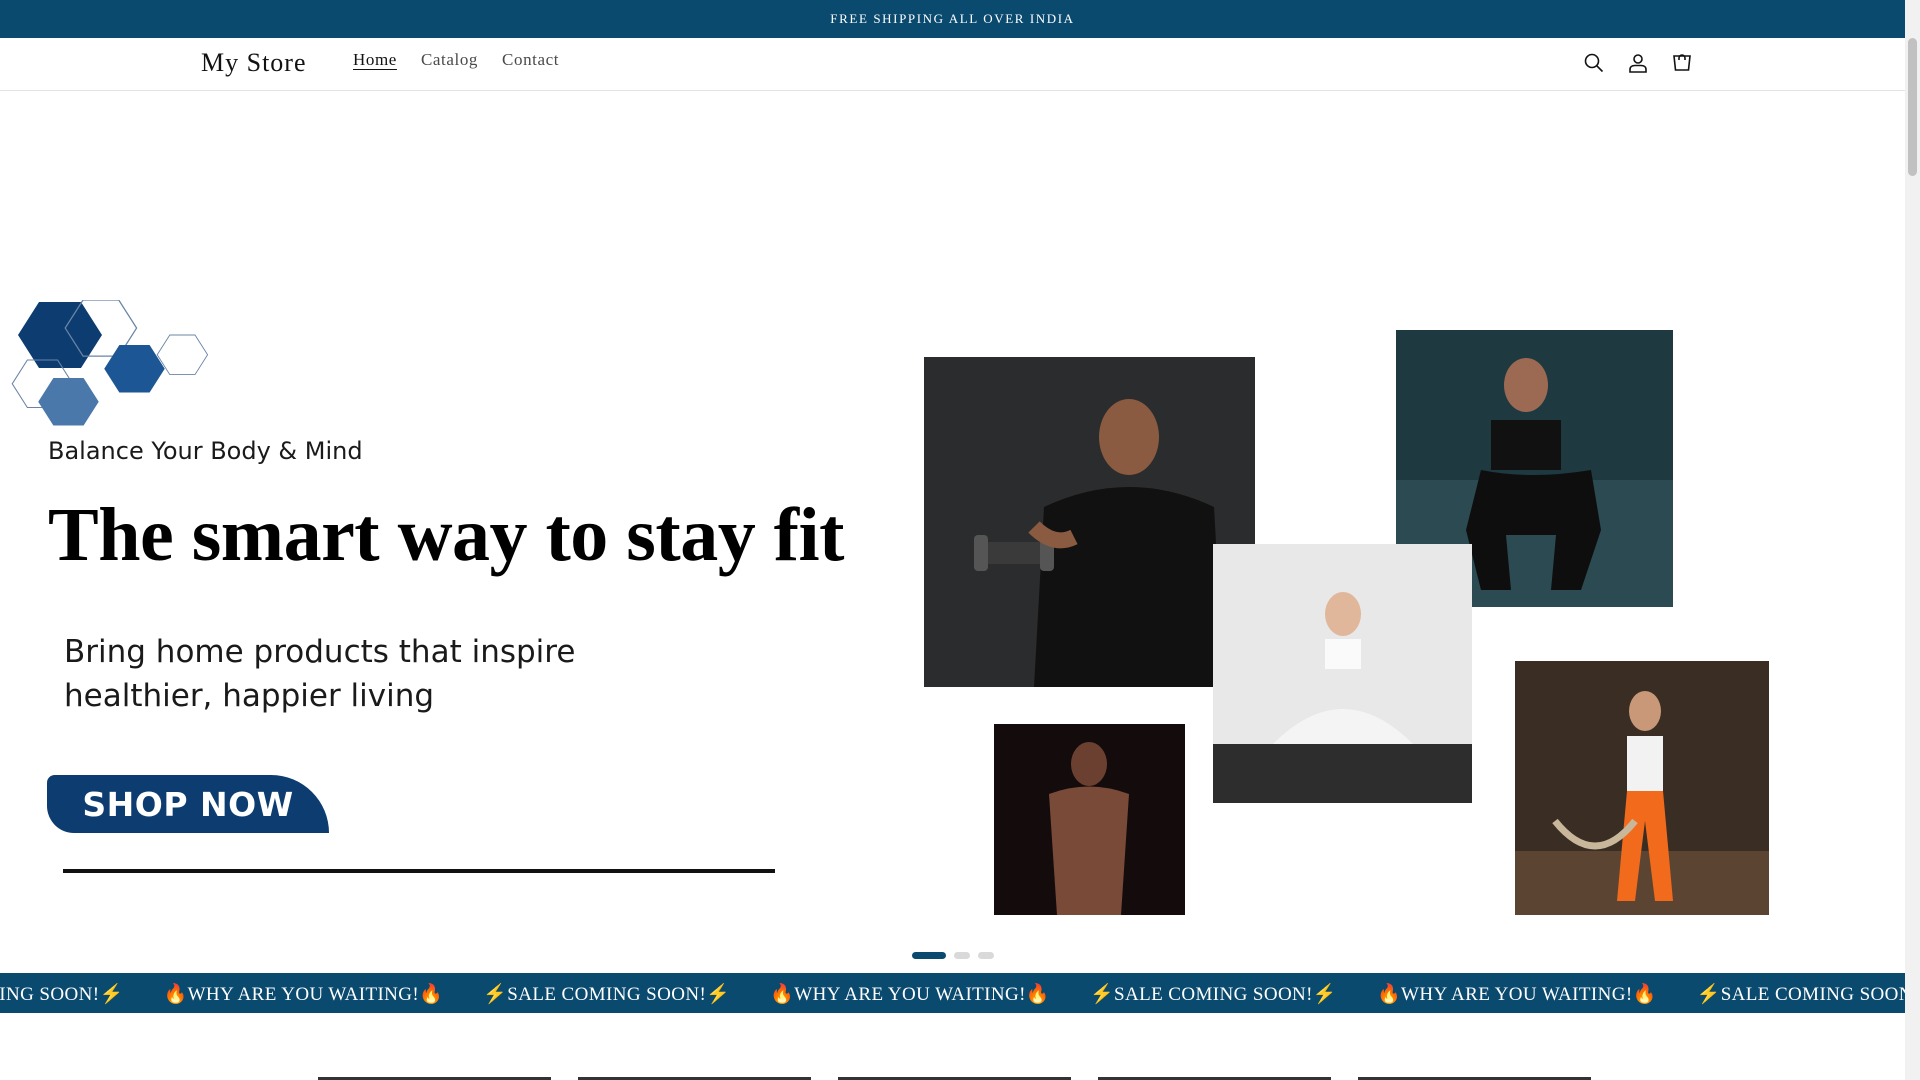 This screenshot has width=1920, height=1080. What do you see at coordinates (1642, 788) in the screenshot?
I see `photo-woman-battle-ropes` at bounding box center [1642, 788].